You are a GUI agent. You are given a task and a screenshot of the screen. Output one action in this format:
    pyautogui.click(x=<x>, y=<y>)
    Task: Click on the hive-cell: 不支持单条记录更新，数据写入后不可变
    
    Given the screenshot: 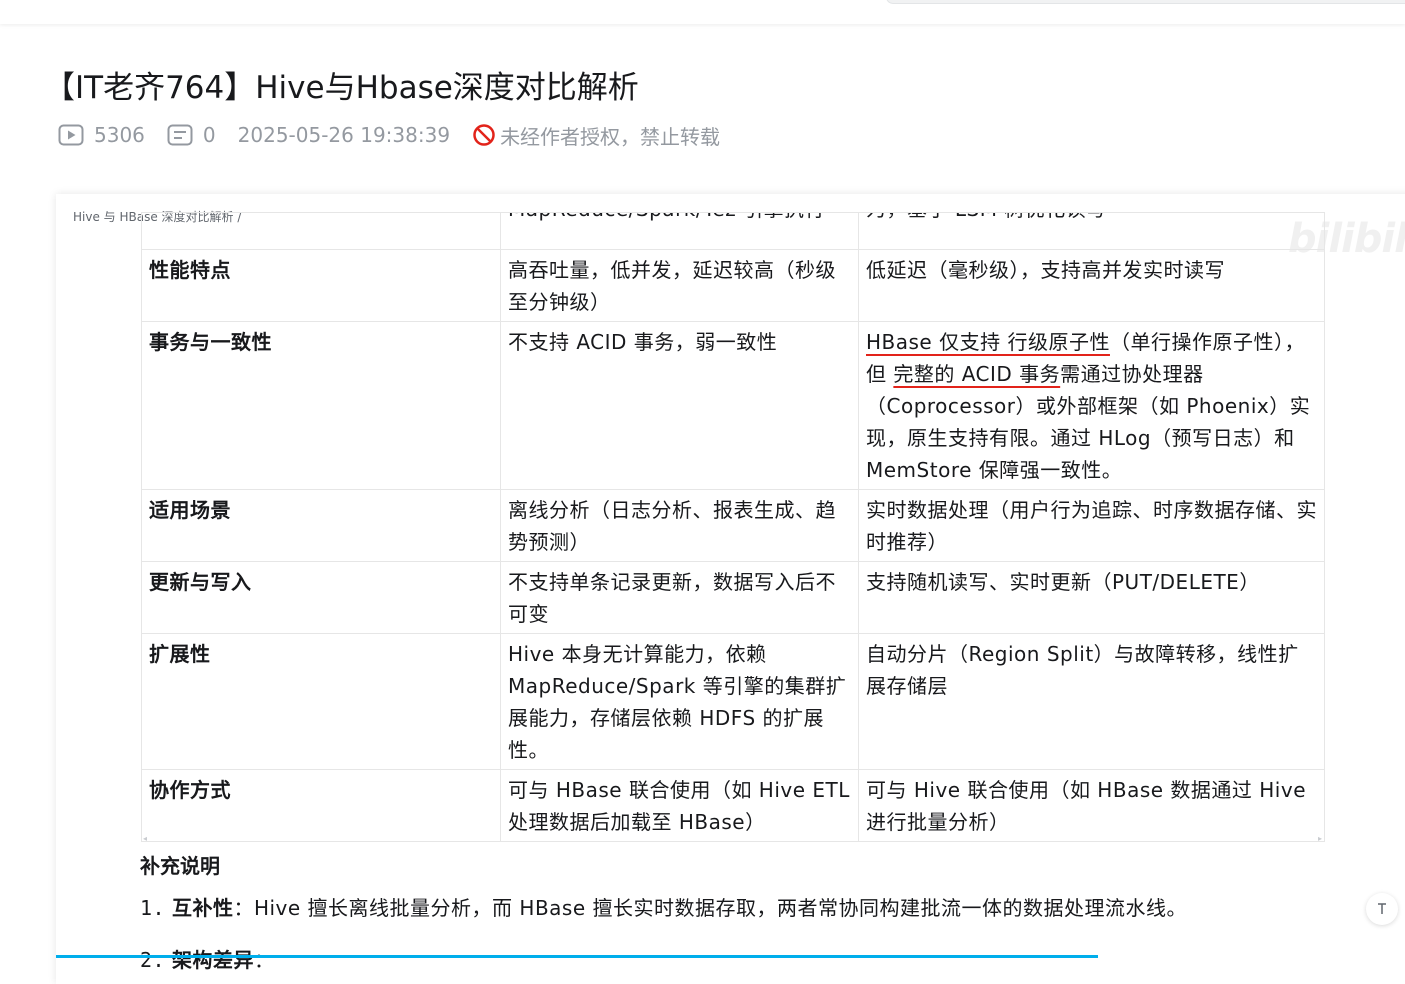 What is the action you would take?
    pyautogui.click(x=679, y=597)
    